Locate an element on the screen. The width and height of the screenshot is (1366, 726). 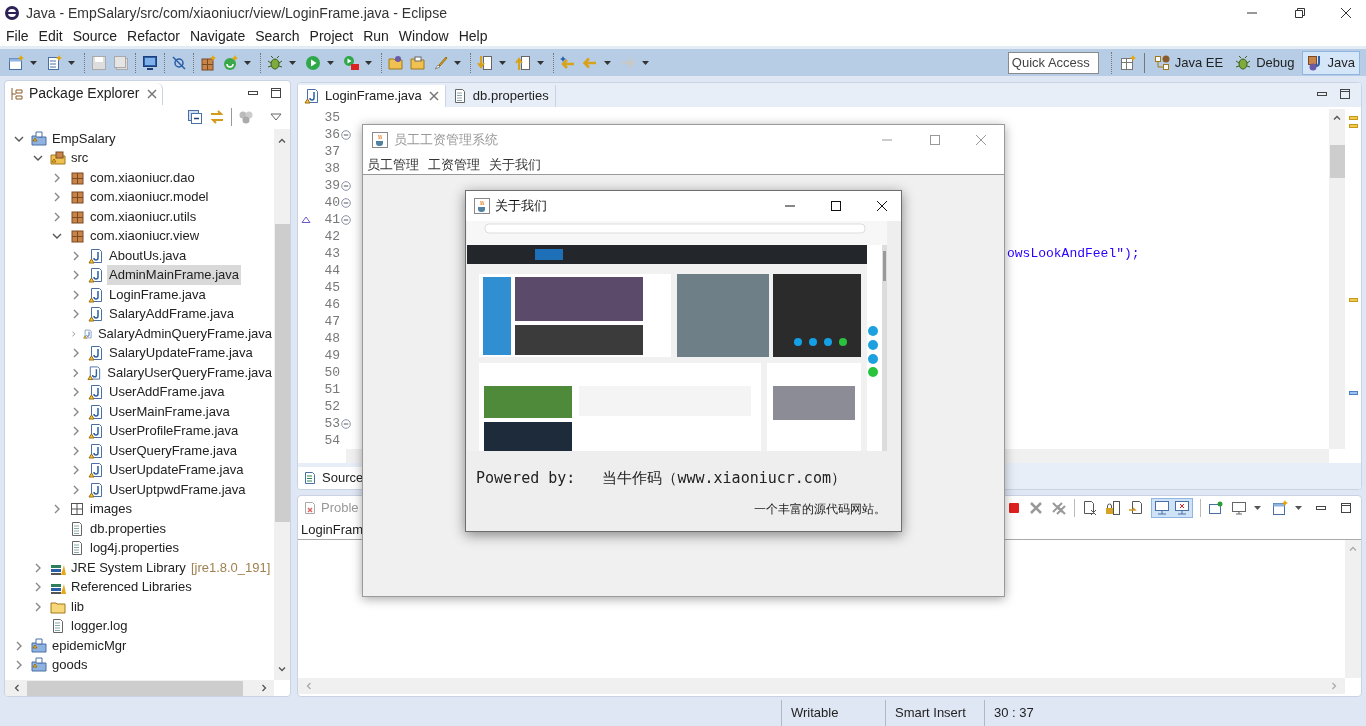
new-console-icon is located at coordinates (1280, 508).